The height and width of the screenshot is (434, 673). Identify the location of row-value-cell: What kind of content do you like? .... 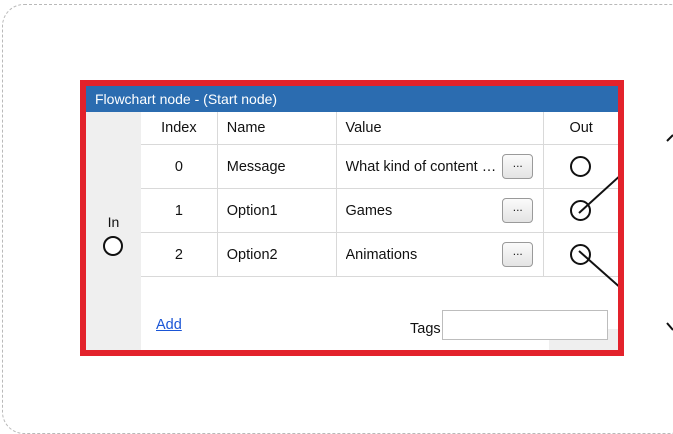
(440, 166).